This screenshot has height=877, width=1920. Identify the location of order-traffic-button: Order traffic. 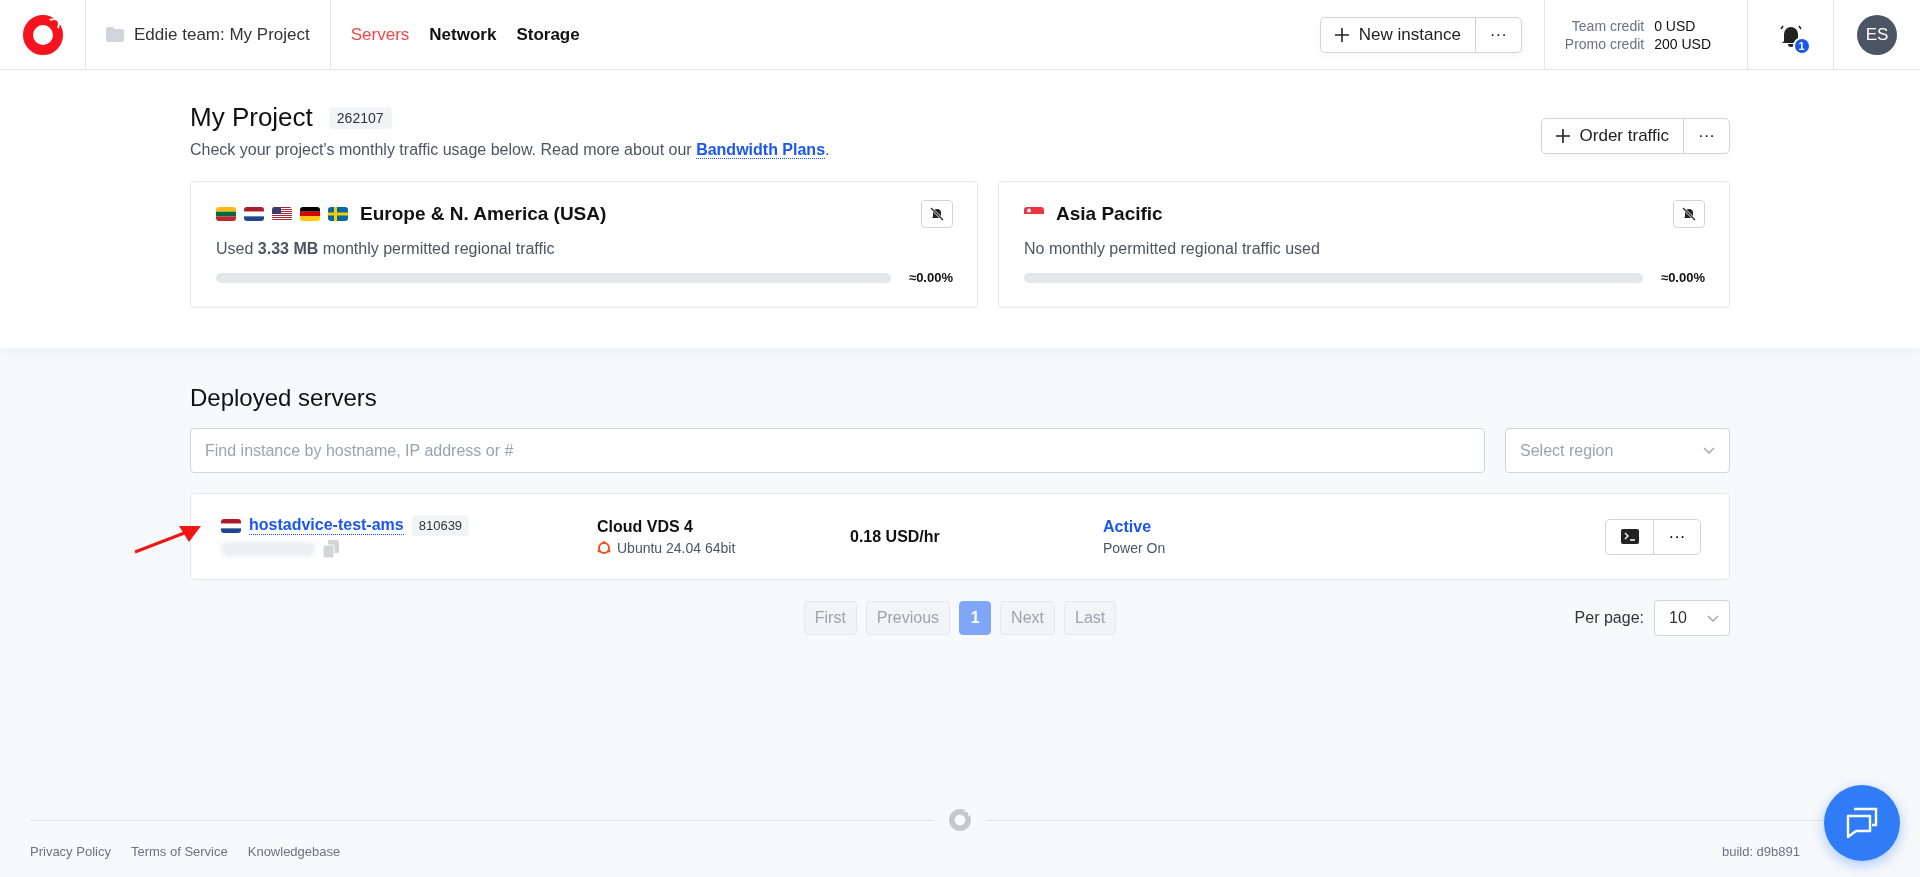
(1612, 136).